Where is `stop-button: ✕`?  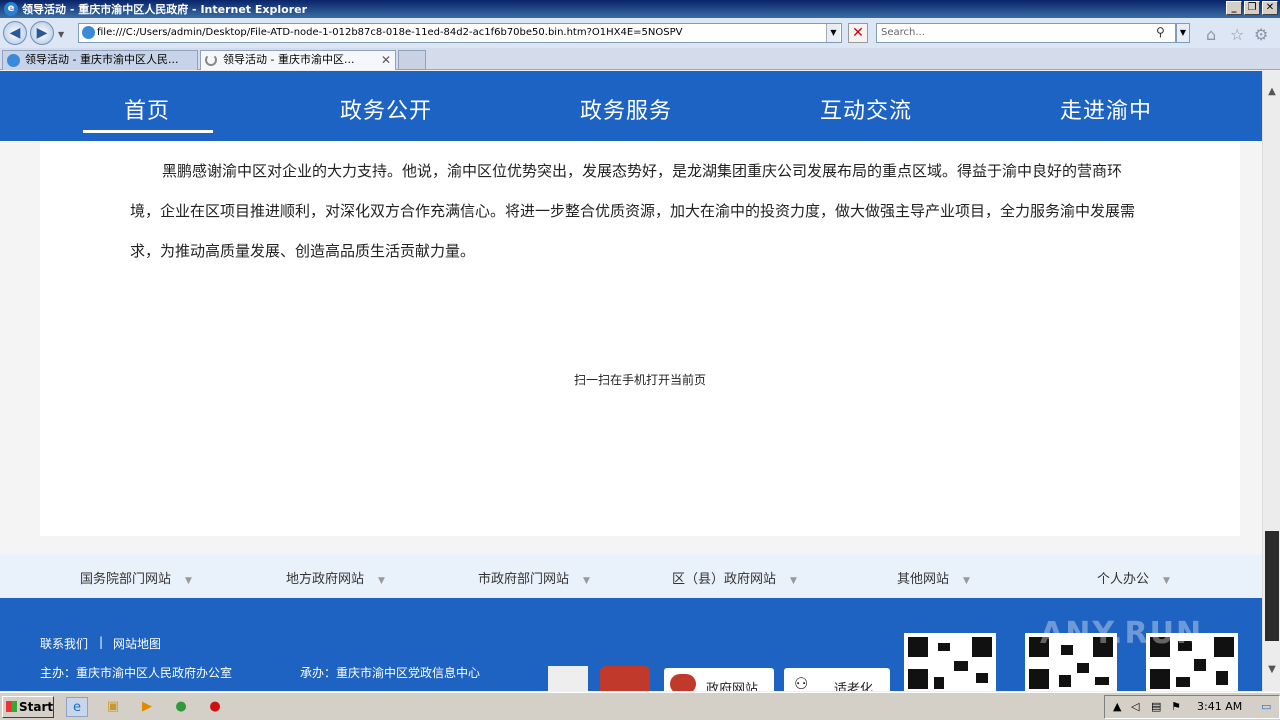
stop-button: ✕ is located at coordinates (858, 33).